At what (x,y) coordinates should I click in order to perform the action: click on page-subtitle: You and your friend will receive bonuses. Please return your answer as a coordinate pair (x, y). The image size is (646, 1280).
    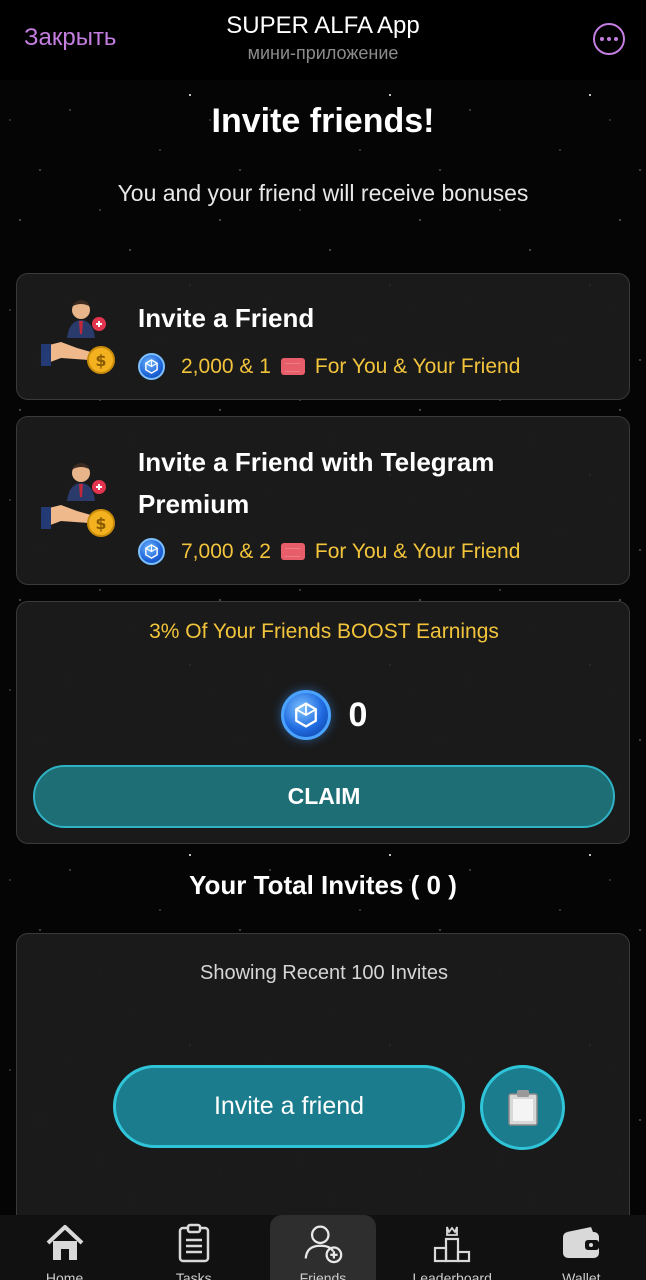
    Looking at the image, I should click on (323, 193).